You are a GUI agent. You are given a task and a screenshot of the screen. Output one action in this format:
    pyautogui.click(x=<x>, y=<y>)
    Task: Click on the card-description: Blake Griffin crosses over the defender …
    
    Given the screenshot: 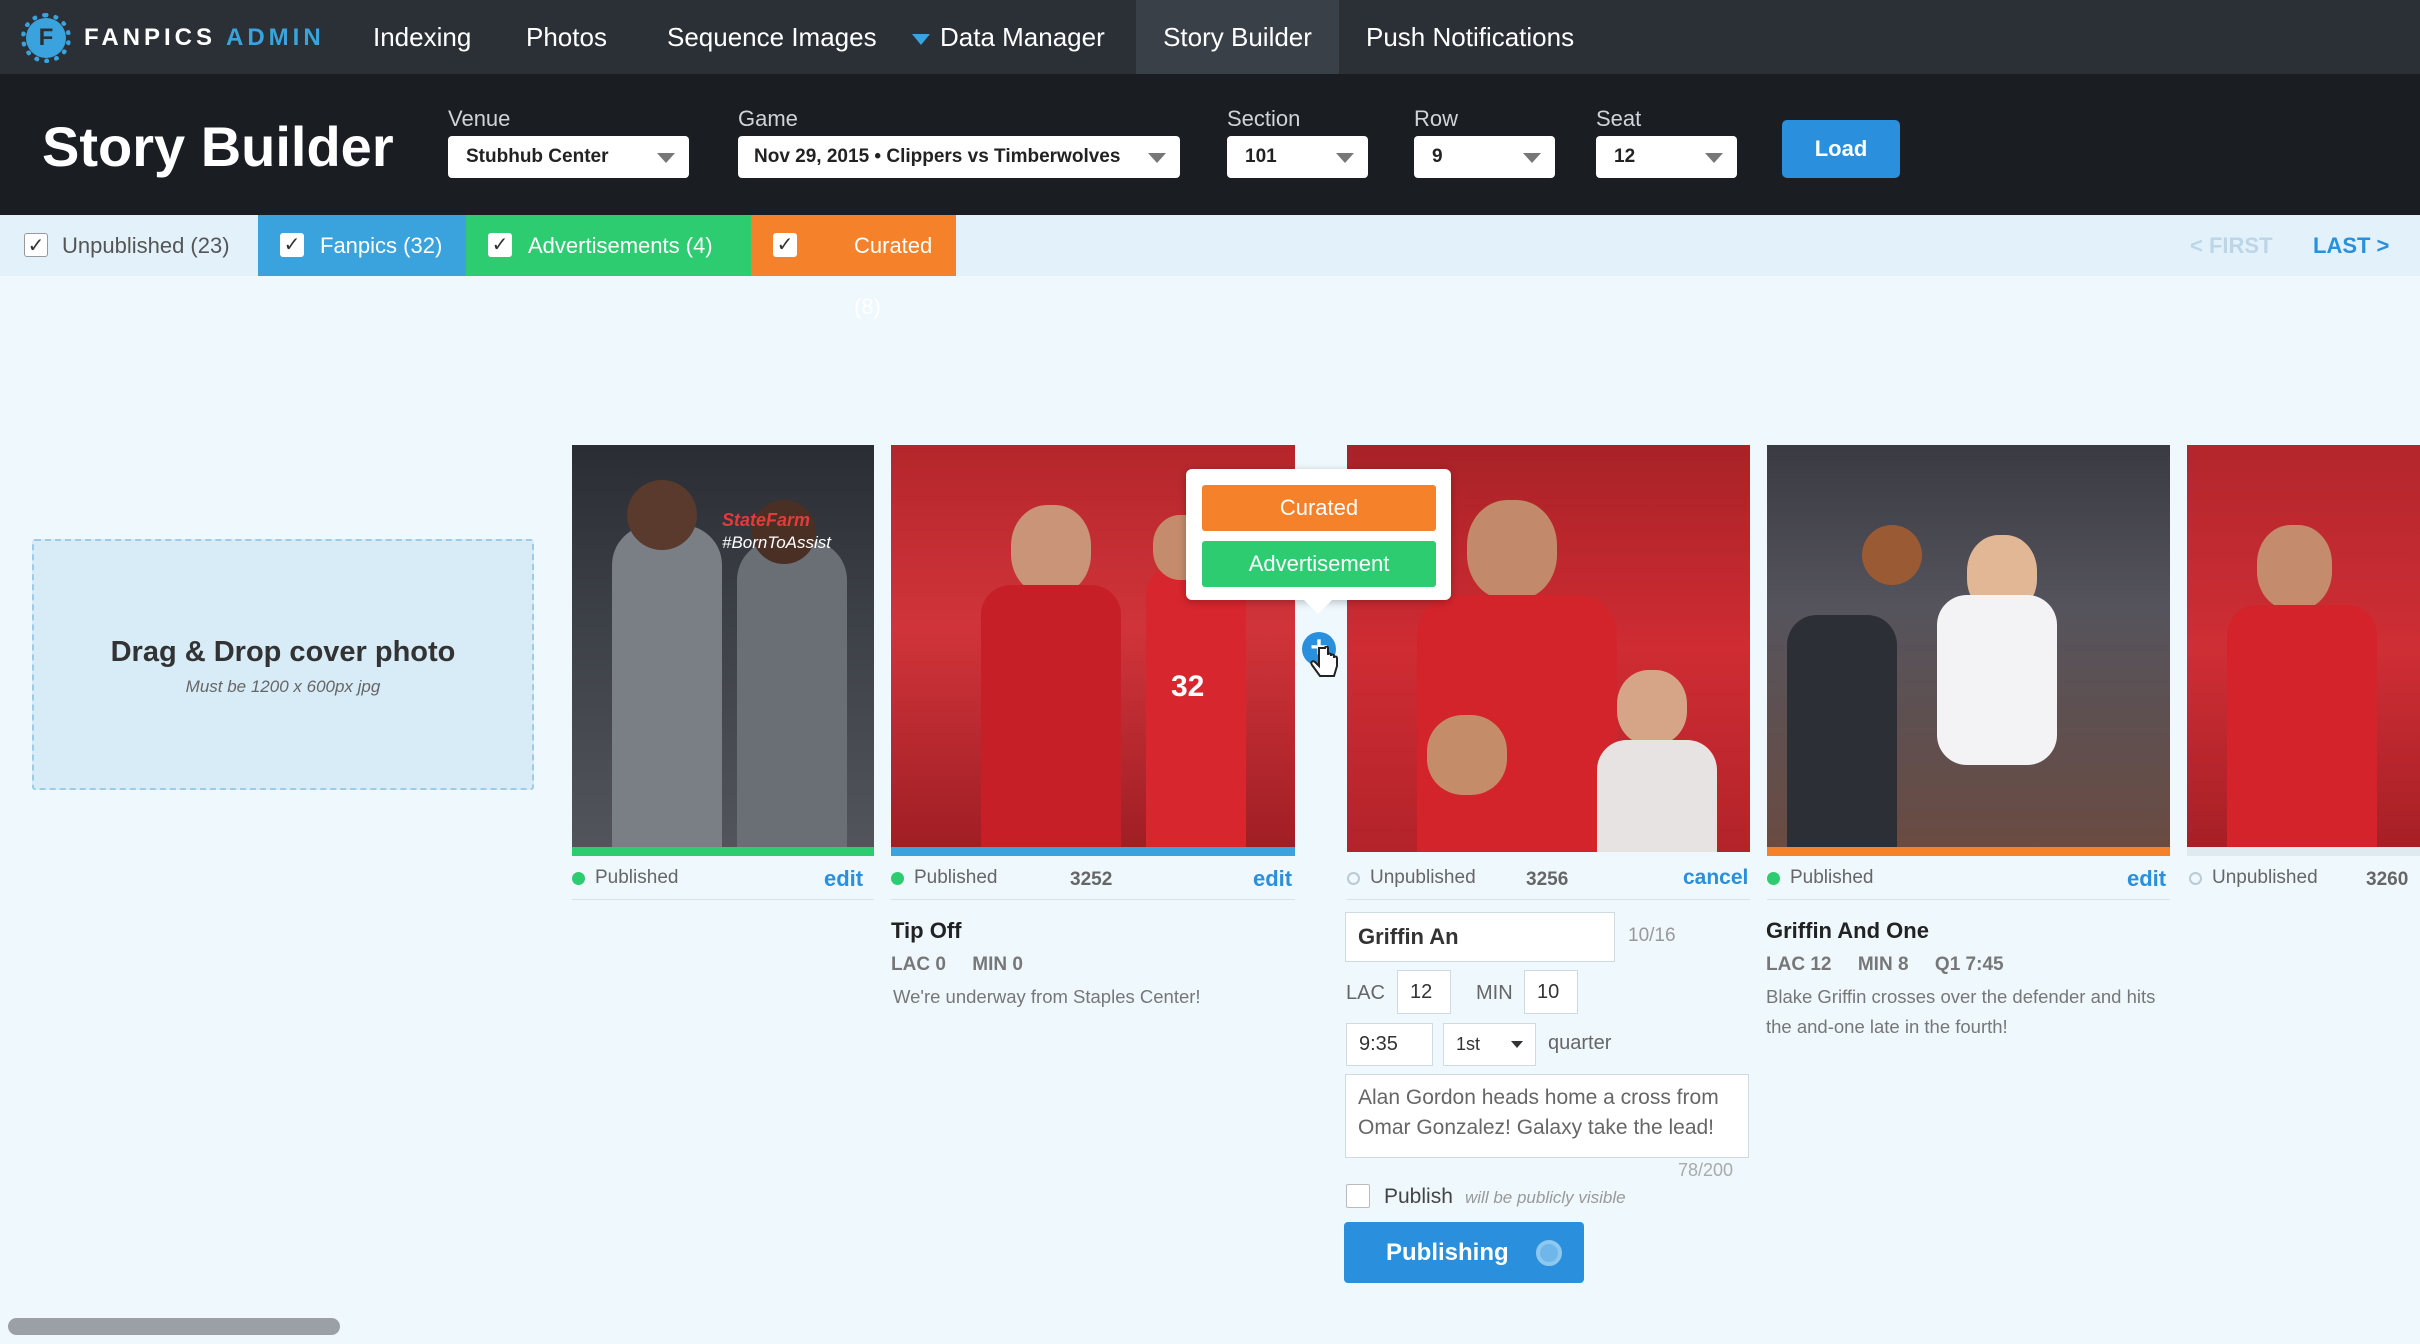 What is the action you would take?
    pyautogui.click(x=1961, y=1011)
    